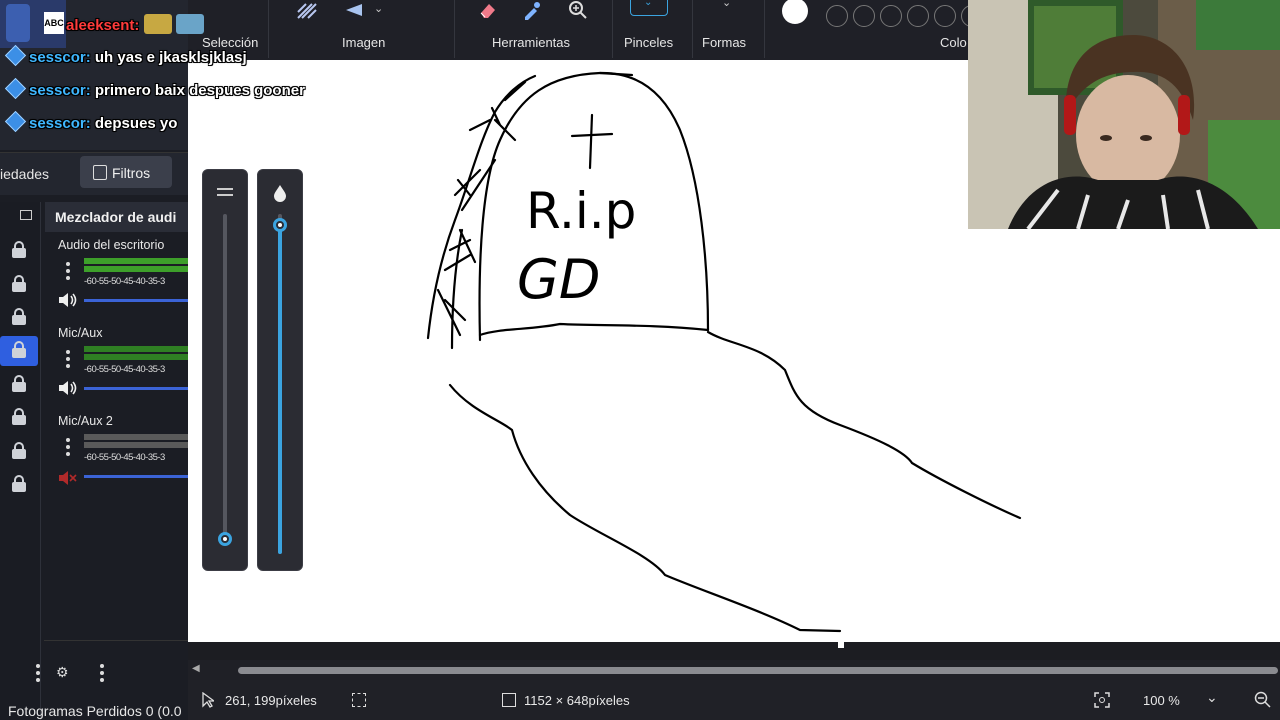  What do you see at coordinates (280, 390) in the screenshot?
I see `slider-fill` at bounding box center [280, 390].